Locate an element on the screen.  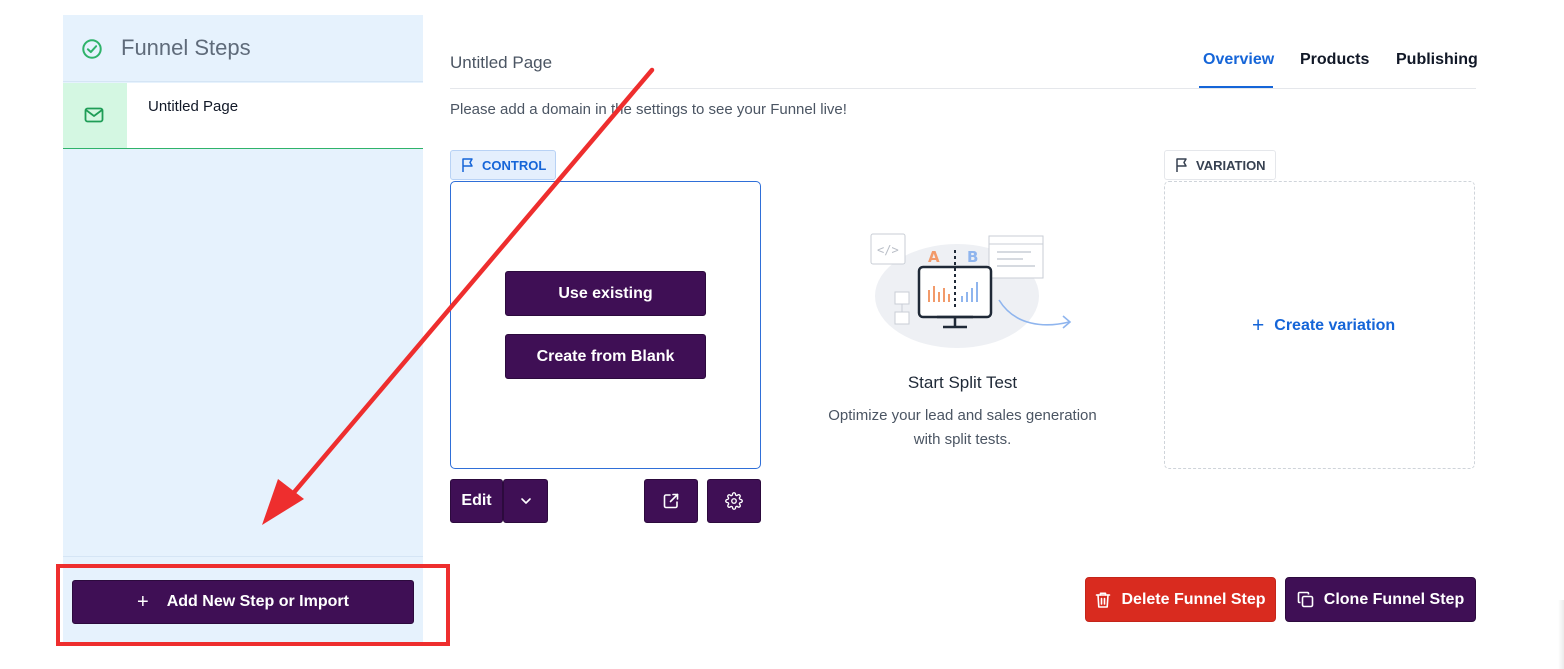
tab-overview: Overview is located at coordinates (1238, 60).